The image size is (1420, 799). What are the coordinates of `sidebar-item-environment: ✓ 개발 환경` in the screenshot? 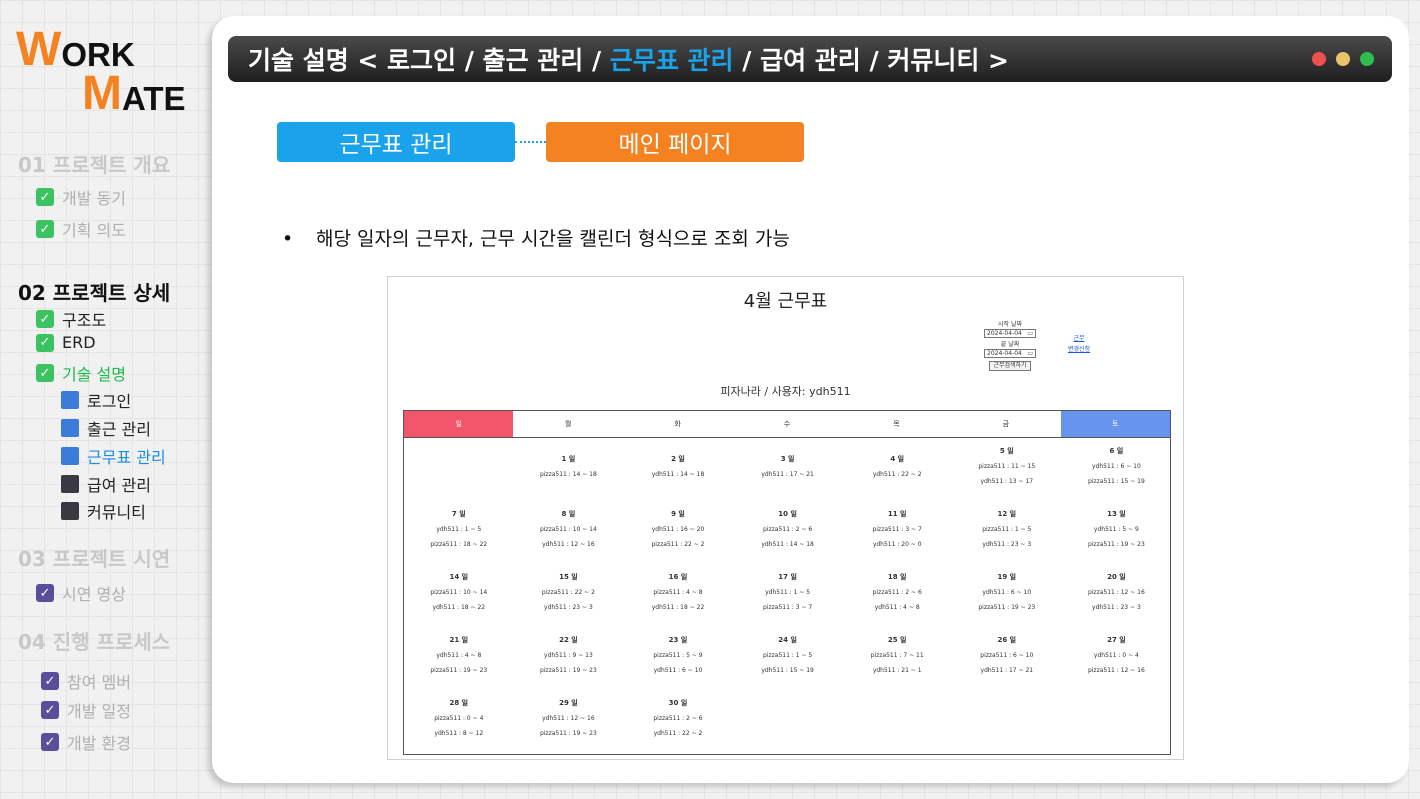 It's located at (86, 742).